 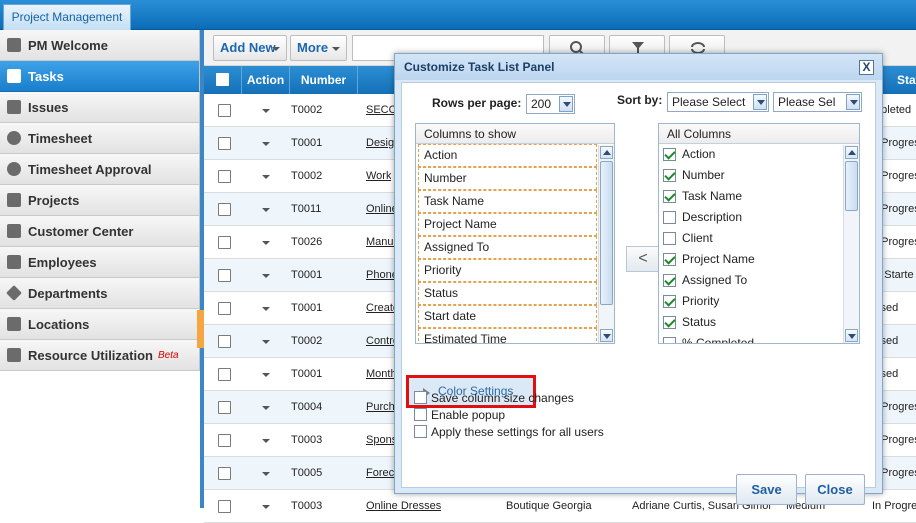 What do you see at coordinates (708, 338) in the screenshot?
I see `list-item: % Completed` at bounding box center [708, 338].